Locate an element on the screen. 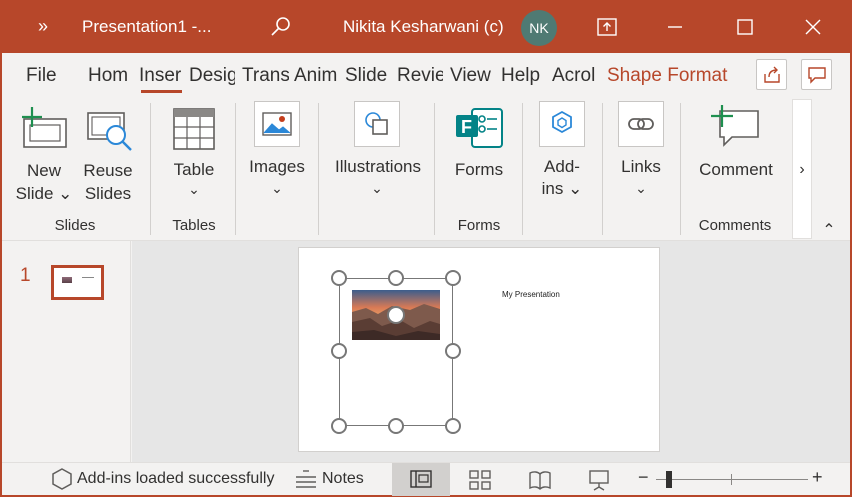 This screenshot has height=497, width=852. tab-home: Hom is located at coordinates (110, 76).